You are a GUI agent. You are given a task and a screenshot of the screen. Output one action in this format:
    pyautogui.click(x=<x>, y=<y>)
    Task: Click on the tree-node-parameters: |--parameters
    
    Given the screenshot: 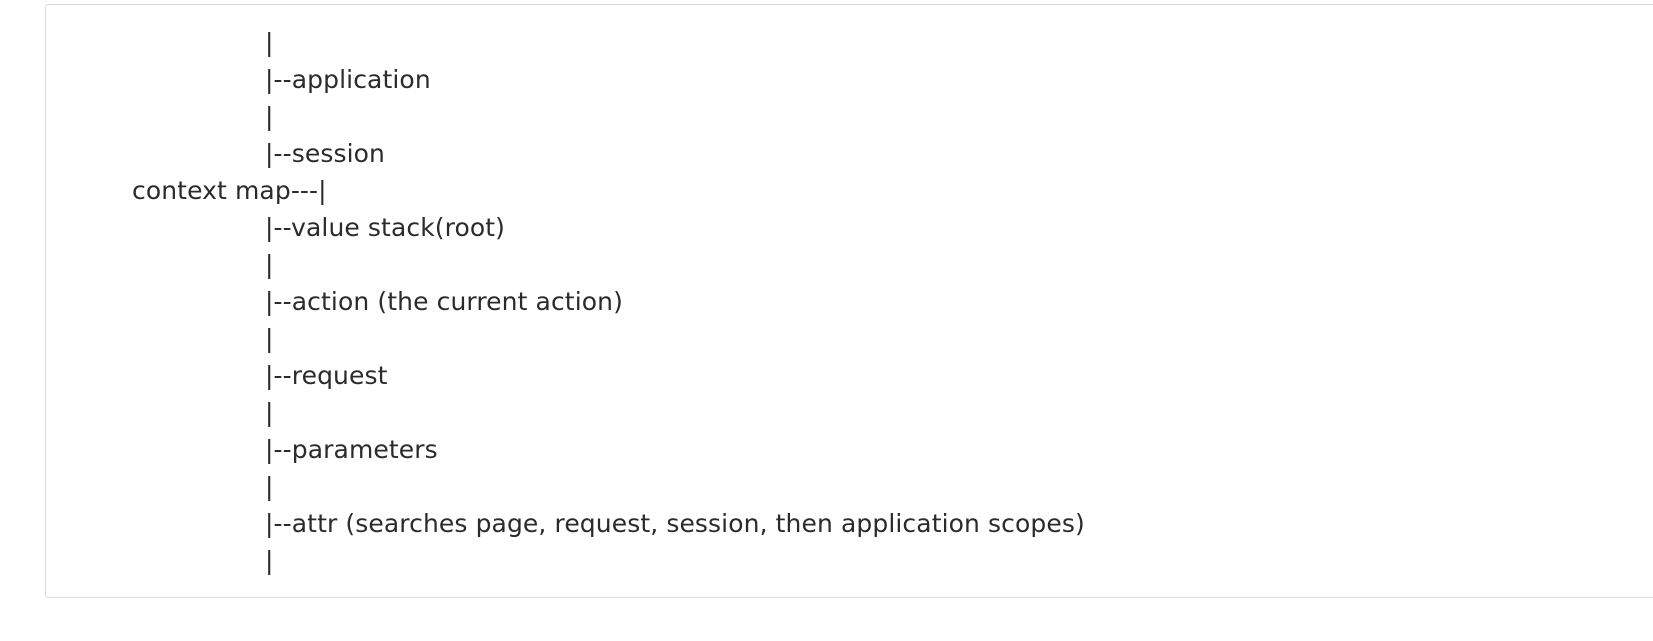 What is the action you would take?
    pyautogui.click(x=351, y=449)
    